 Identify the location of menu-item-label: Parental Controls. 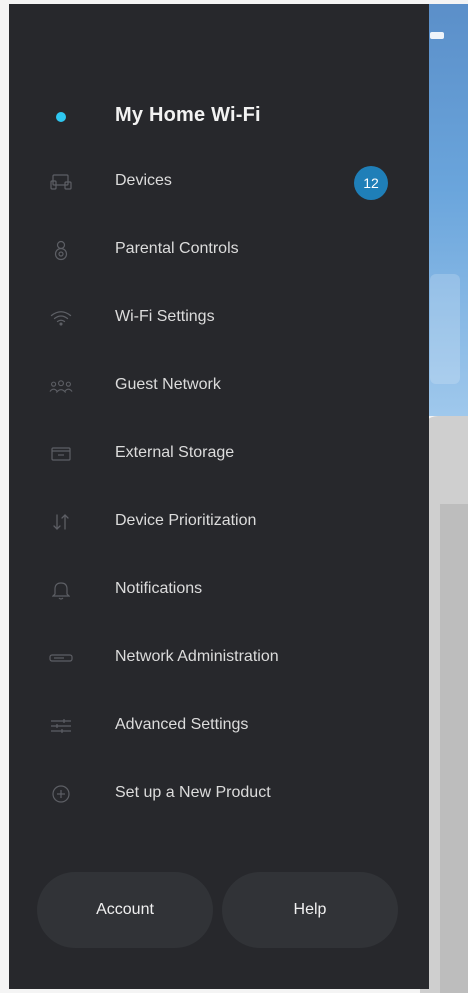
(177, 248).